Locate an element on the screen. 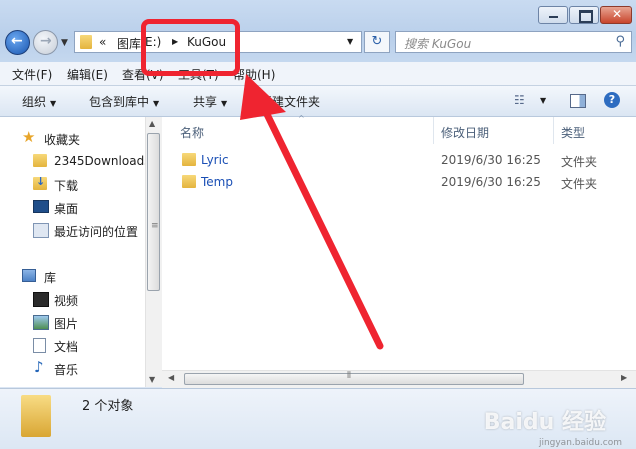 The width and height of the screenshot is (636, 449). watermark-url: jingyan.baidu.com is located at coordinates (580, 443).